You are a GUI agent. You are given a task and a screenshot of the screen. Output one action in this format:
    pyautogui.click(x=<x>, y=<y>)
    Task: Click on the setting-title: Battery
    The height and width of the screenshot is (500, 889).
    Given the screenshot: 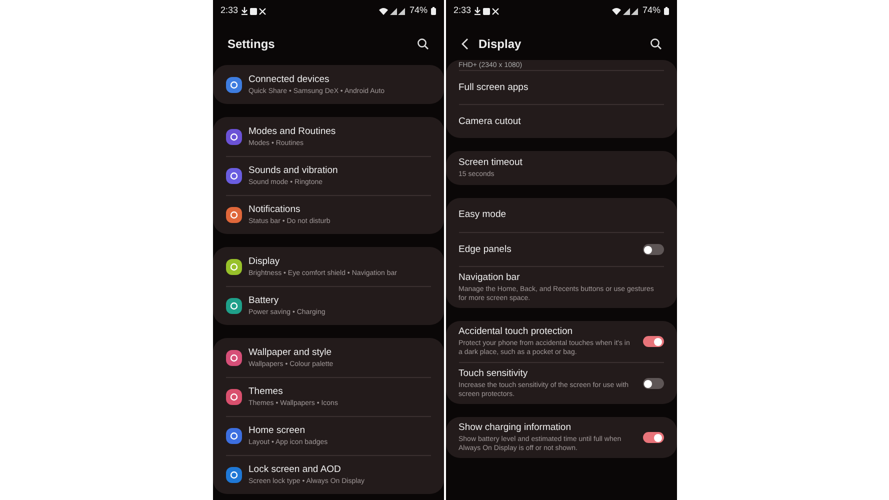 What is the action you would take?
    pyautogui.click(x=264, y=301)
    